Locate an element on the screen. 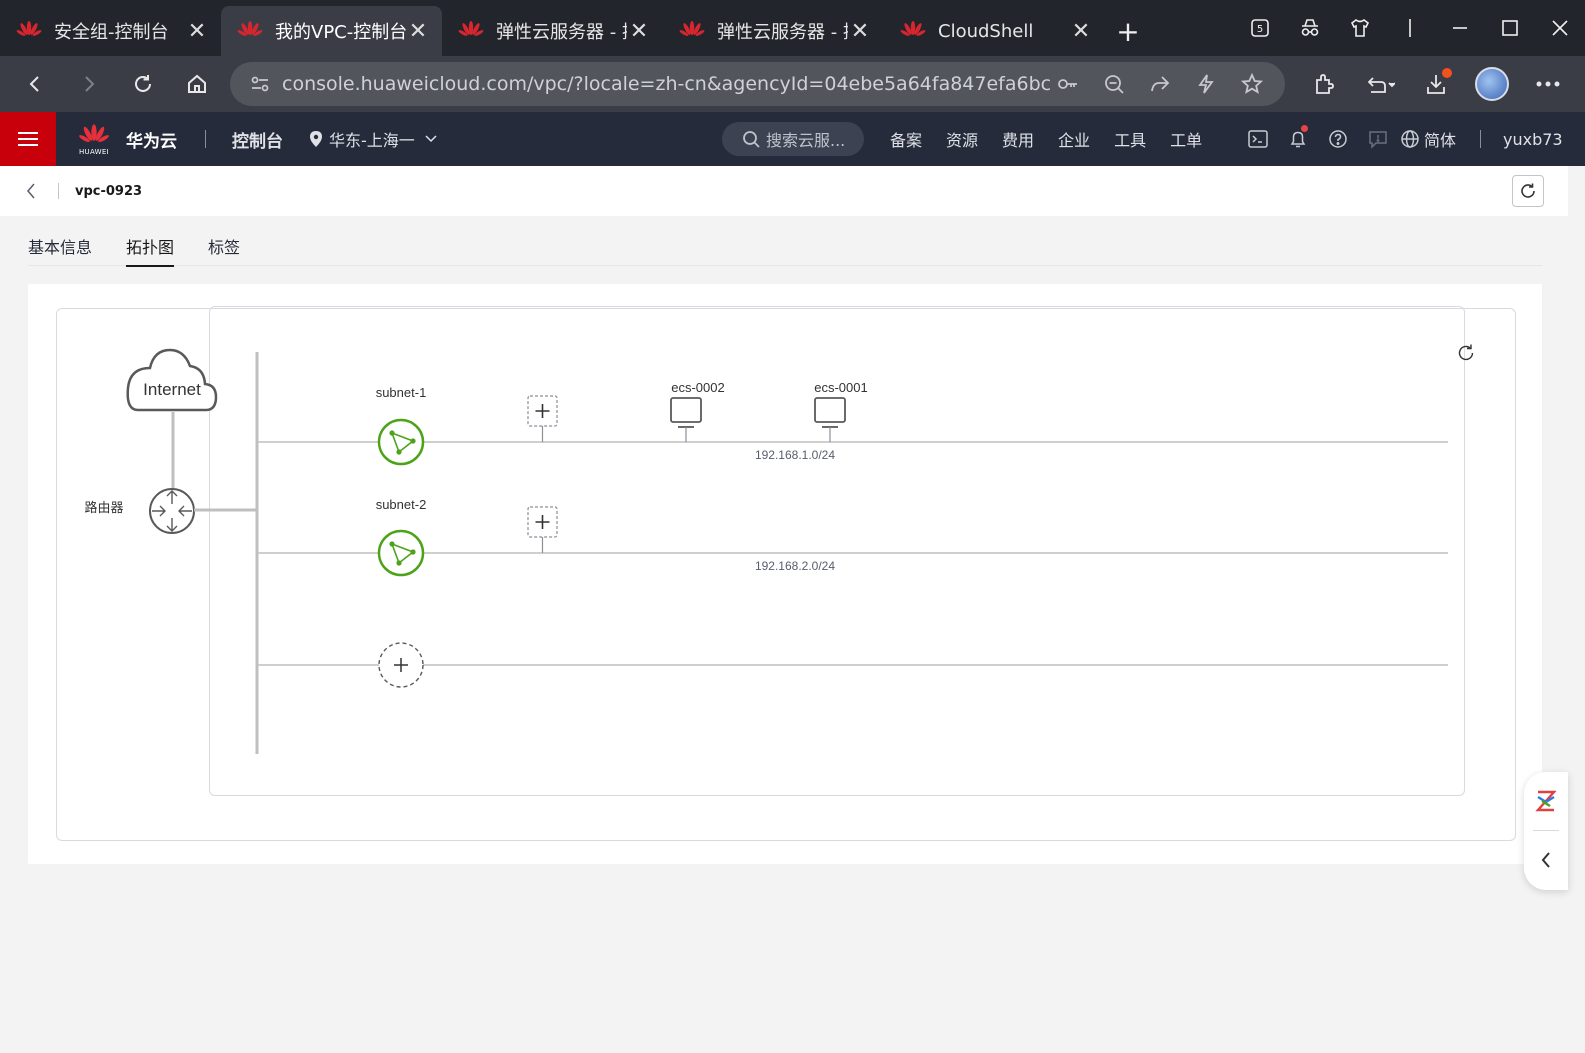  more-menu-icon is located at coordinates (1548, 84).